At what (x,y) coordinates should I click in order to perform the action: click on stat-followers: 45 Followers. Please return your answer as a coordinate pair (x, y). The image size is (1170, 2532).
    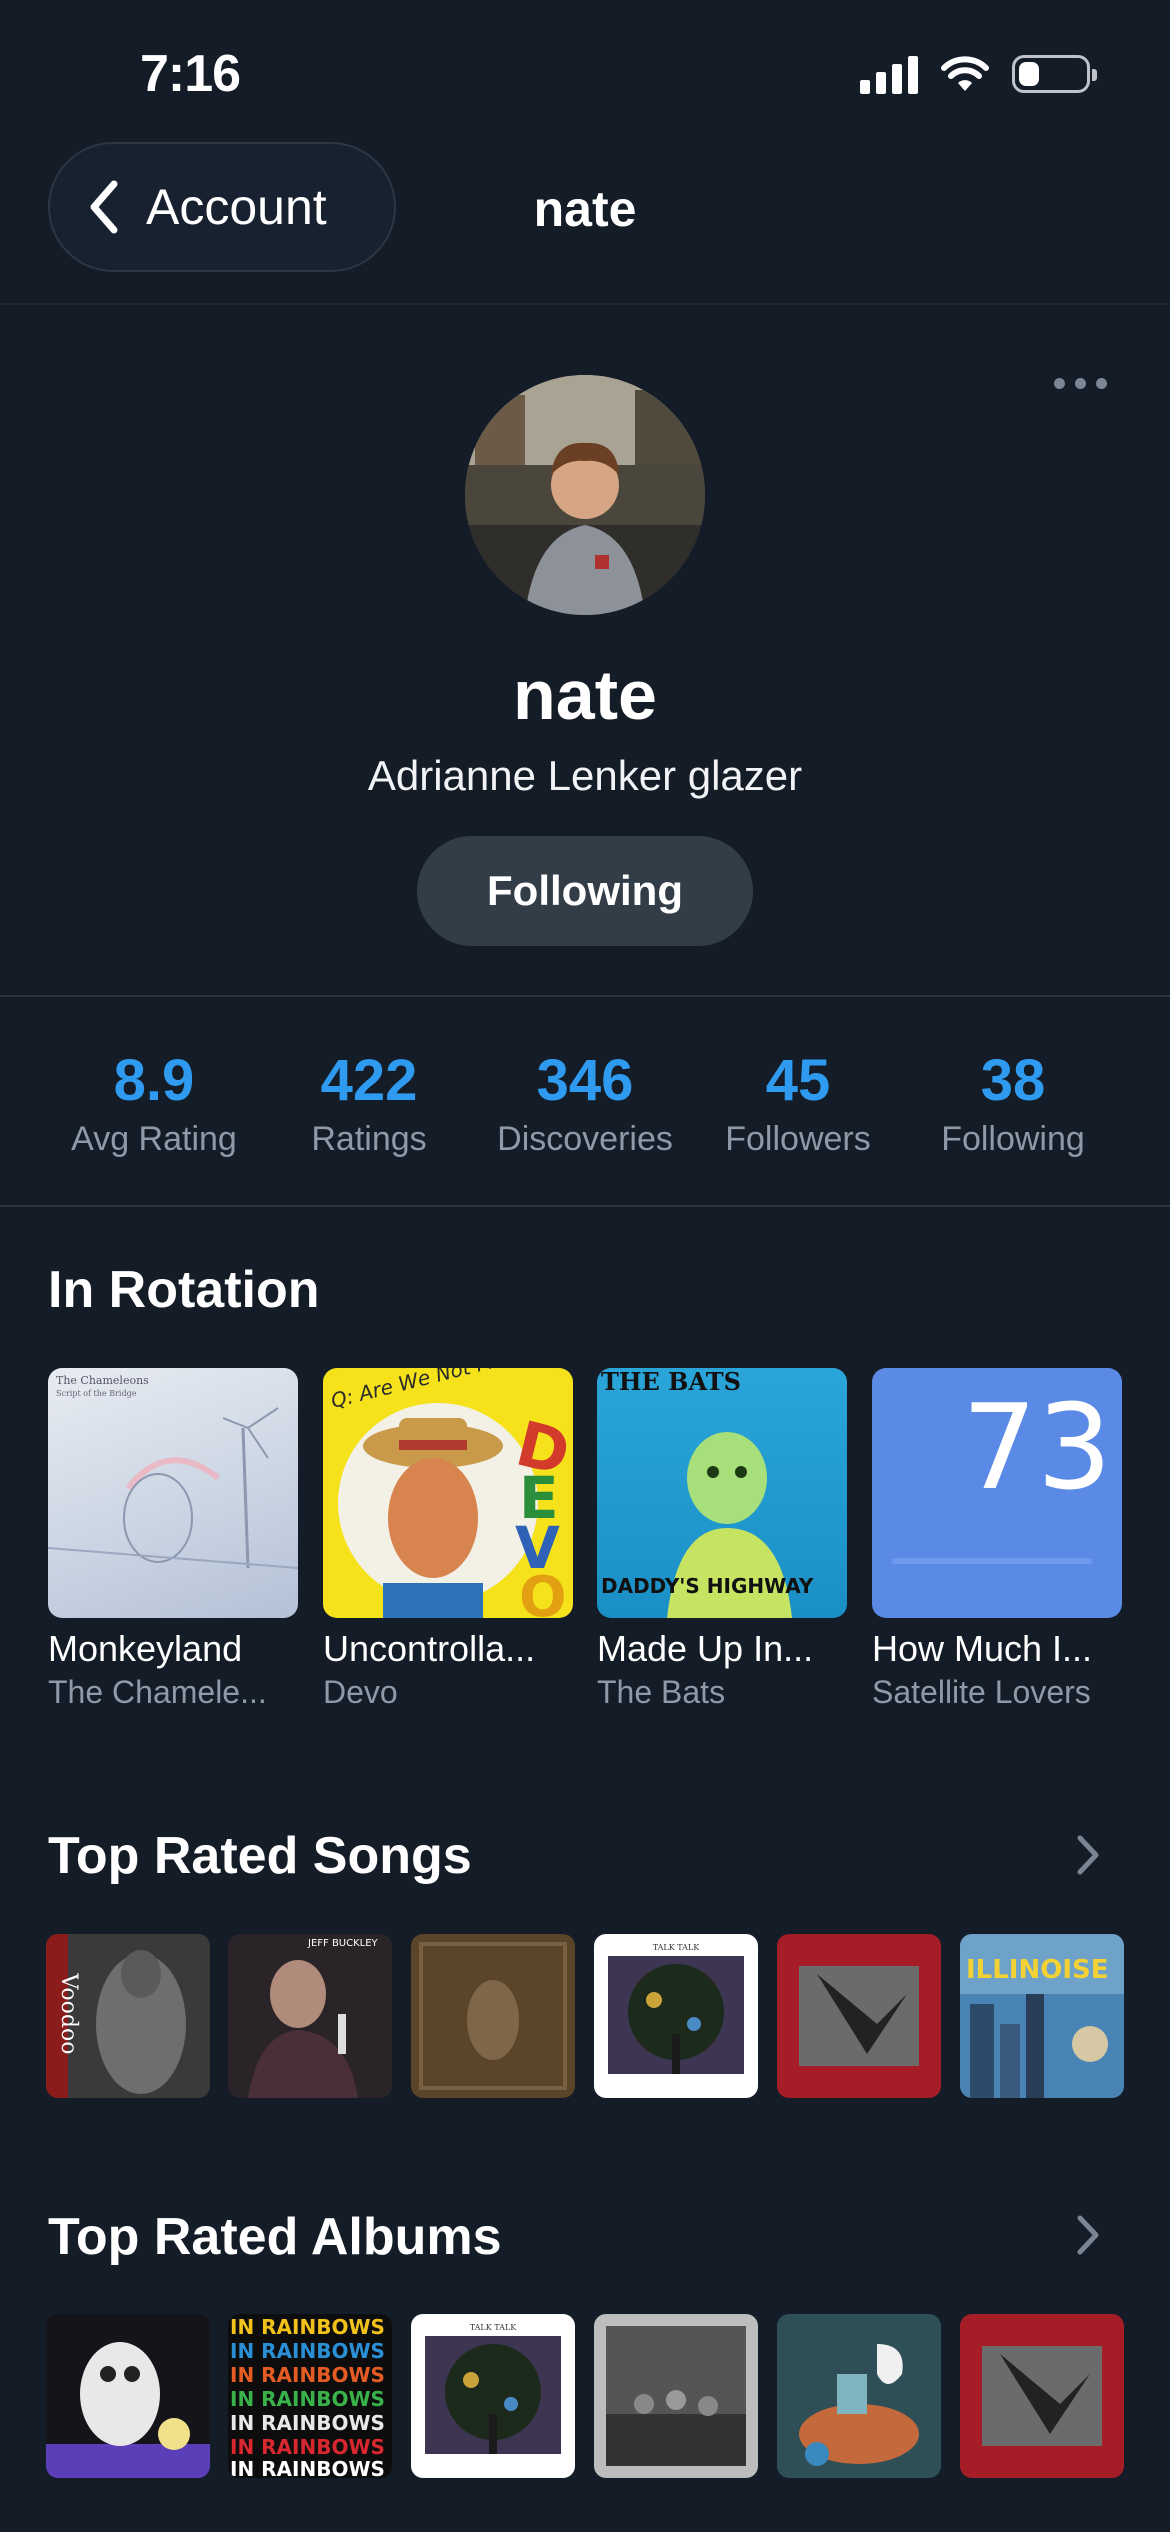
    Looking at the image, I should click on (798, 1103).